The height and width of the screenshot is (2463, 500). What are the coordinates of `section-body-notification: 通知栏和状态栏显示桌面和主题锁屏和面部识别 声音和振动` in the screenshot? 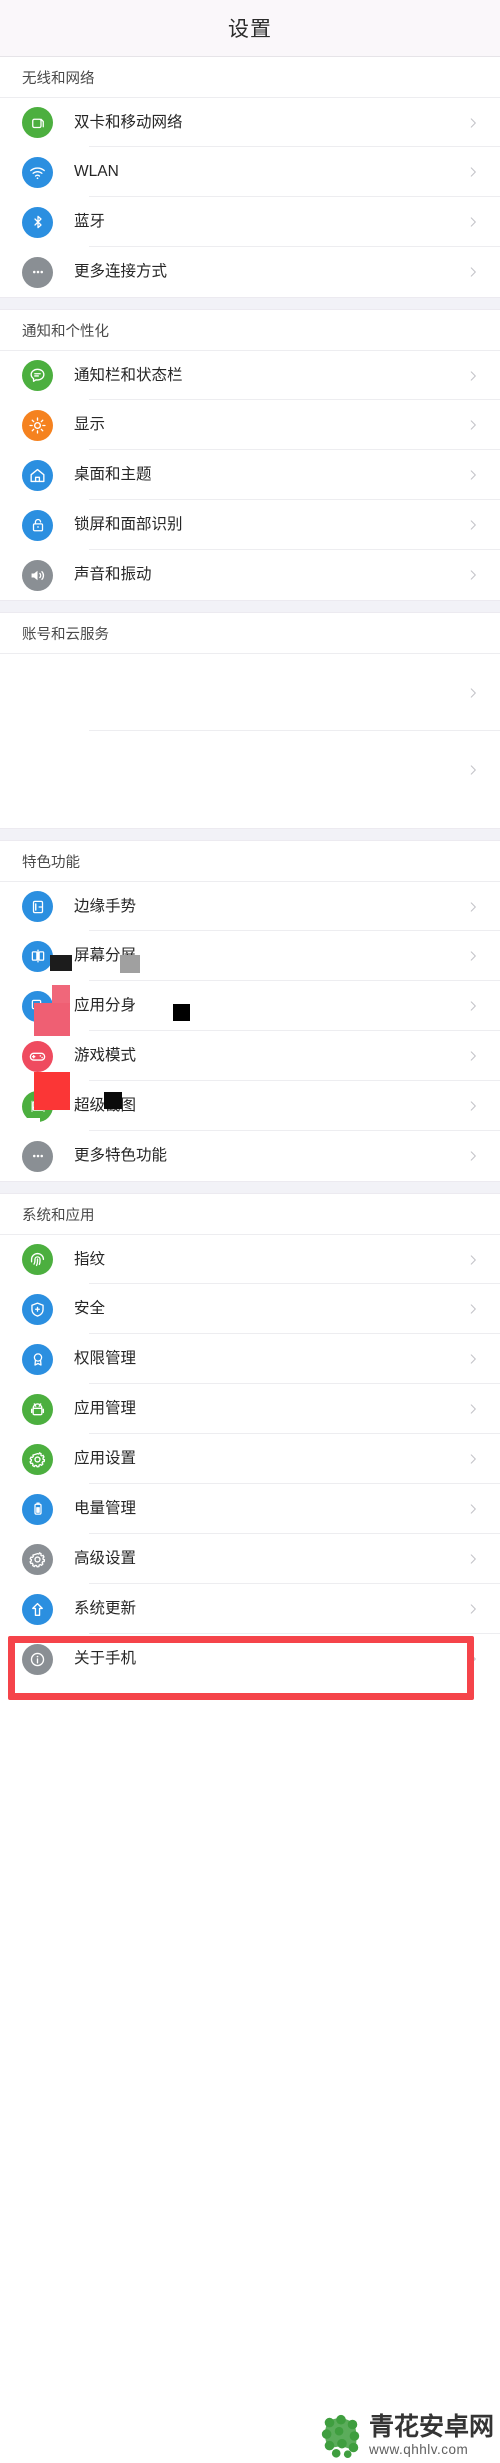 It's located at (250, 475).